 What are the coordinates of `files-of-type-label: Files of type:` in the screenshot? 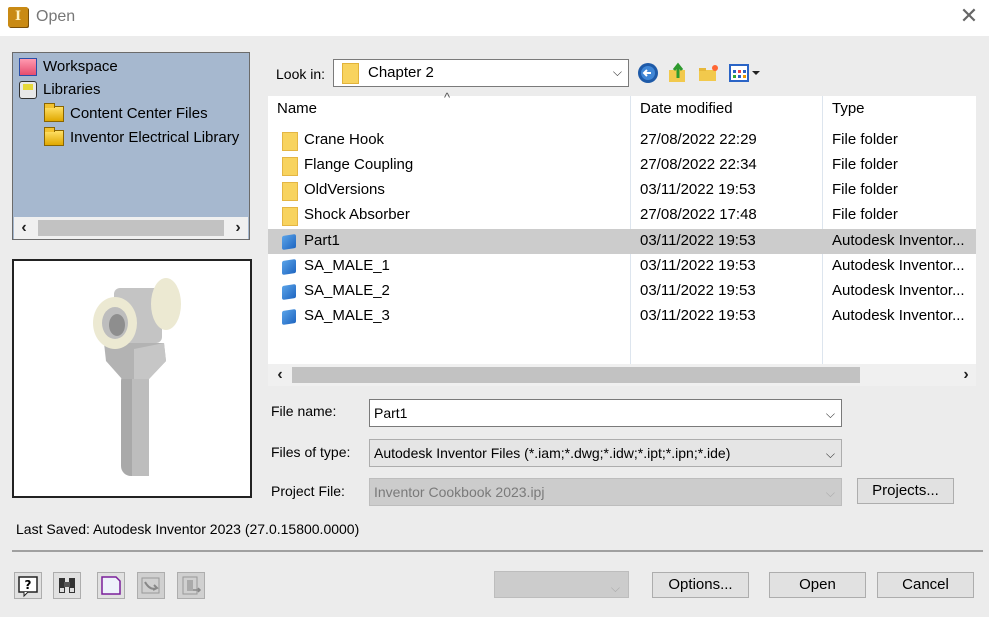 It's located at (311, 452).